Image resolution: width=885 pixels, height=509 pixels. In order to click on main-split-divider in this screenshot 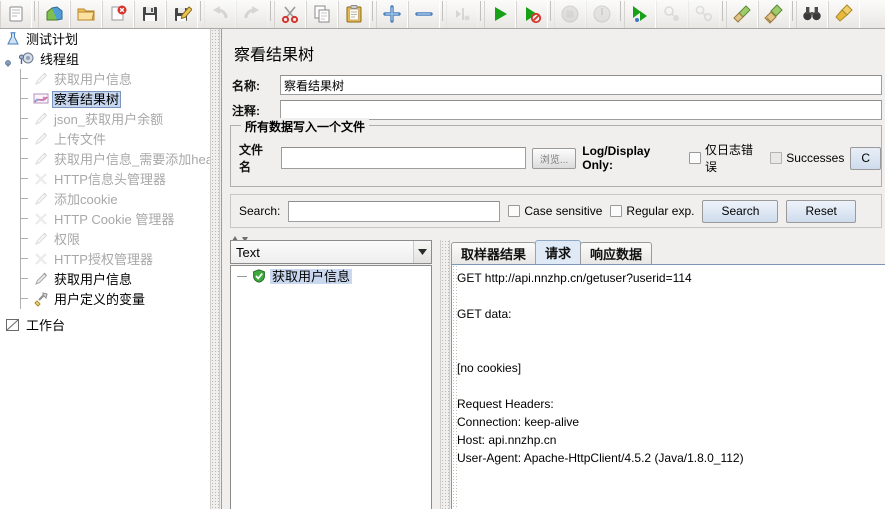, I will do `click(215, 269)`.